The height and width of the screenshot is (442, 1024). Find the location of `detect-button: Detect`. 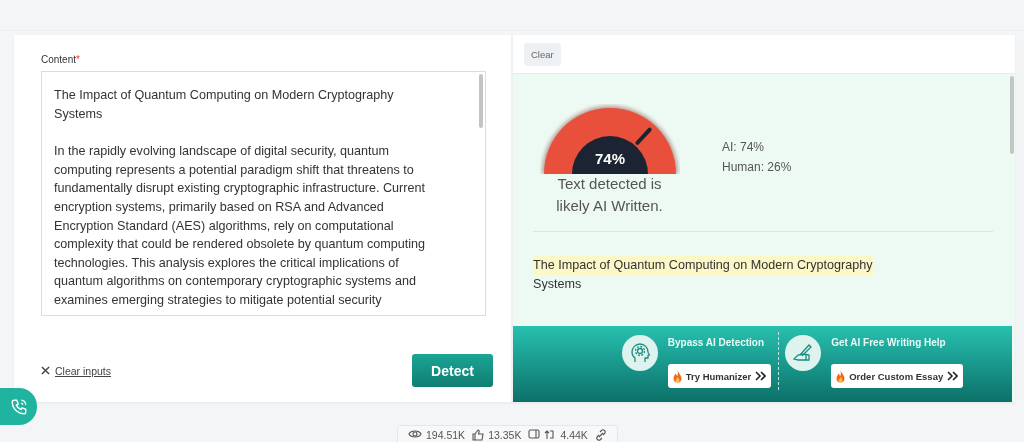

detect-button: Detect is located at coordinates (452, 370).